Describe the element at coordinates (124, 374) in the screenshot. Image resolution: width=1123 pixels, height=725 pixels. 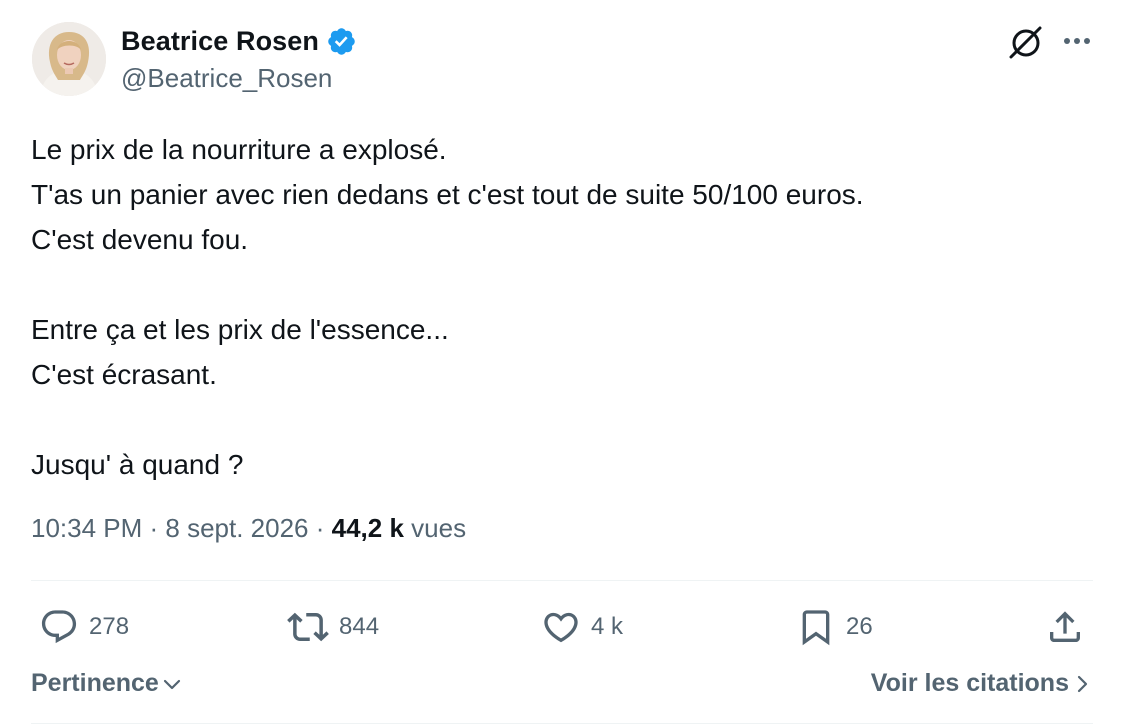
I see `tweet-line: C'est écrasant.` at that location.